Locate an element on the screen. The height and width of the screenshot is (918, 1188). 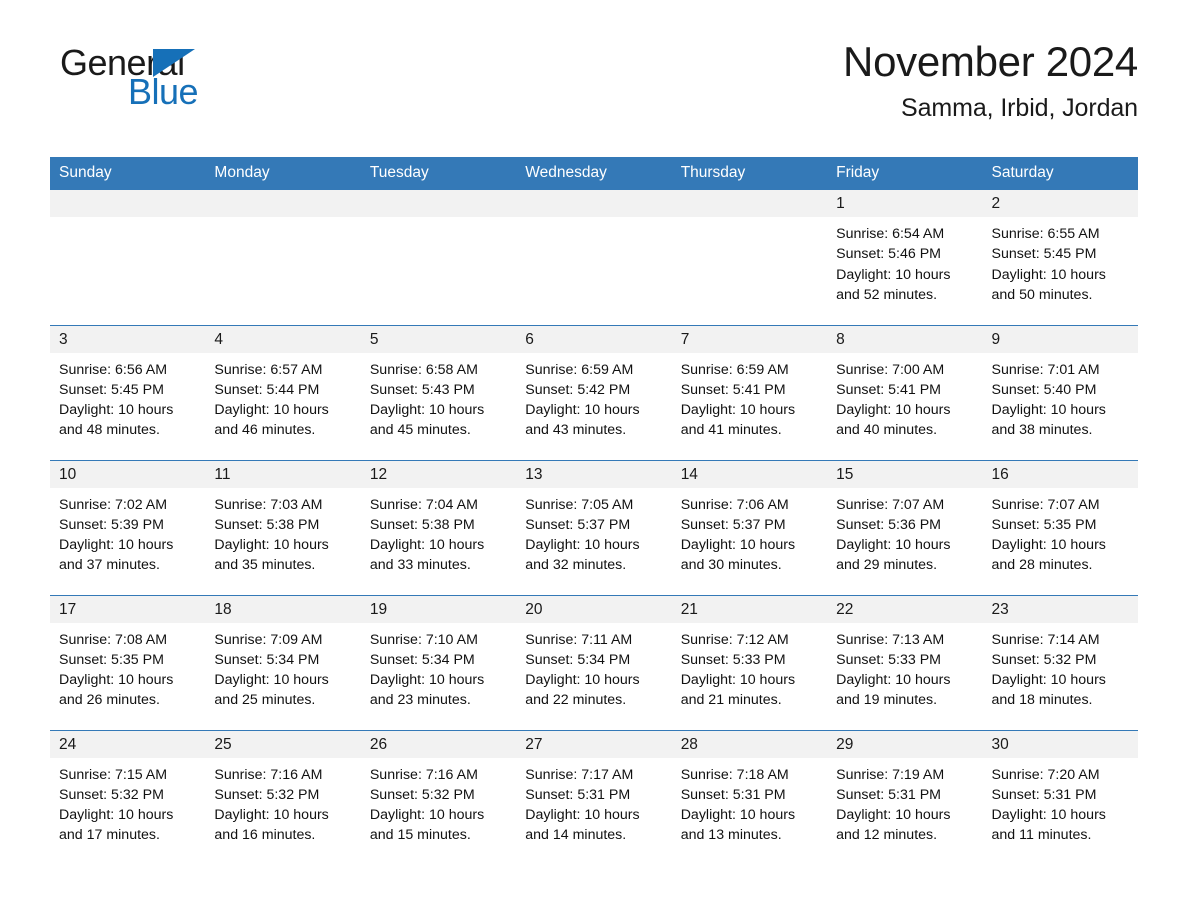
sunrise-text: Sunrise: 7:16 AM is located at coordinates (268, 774).